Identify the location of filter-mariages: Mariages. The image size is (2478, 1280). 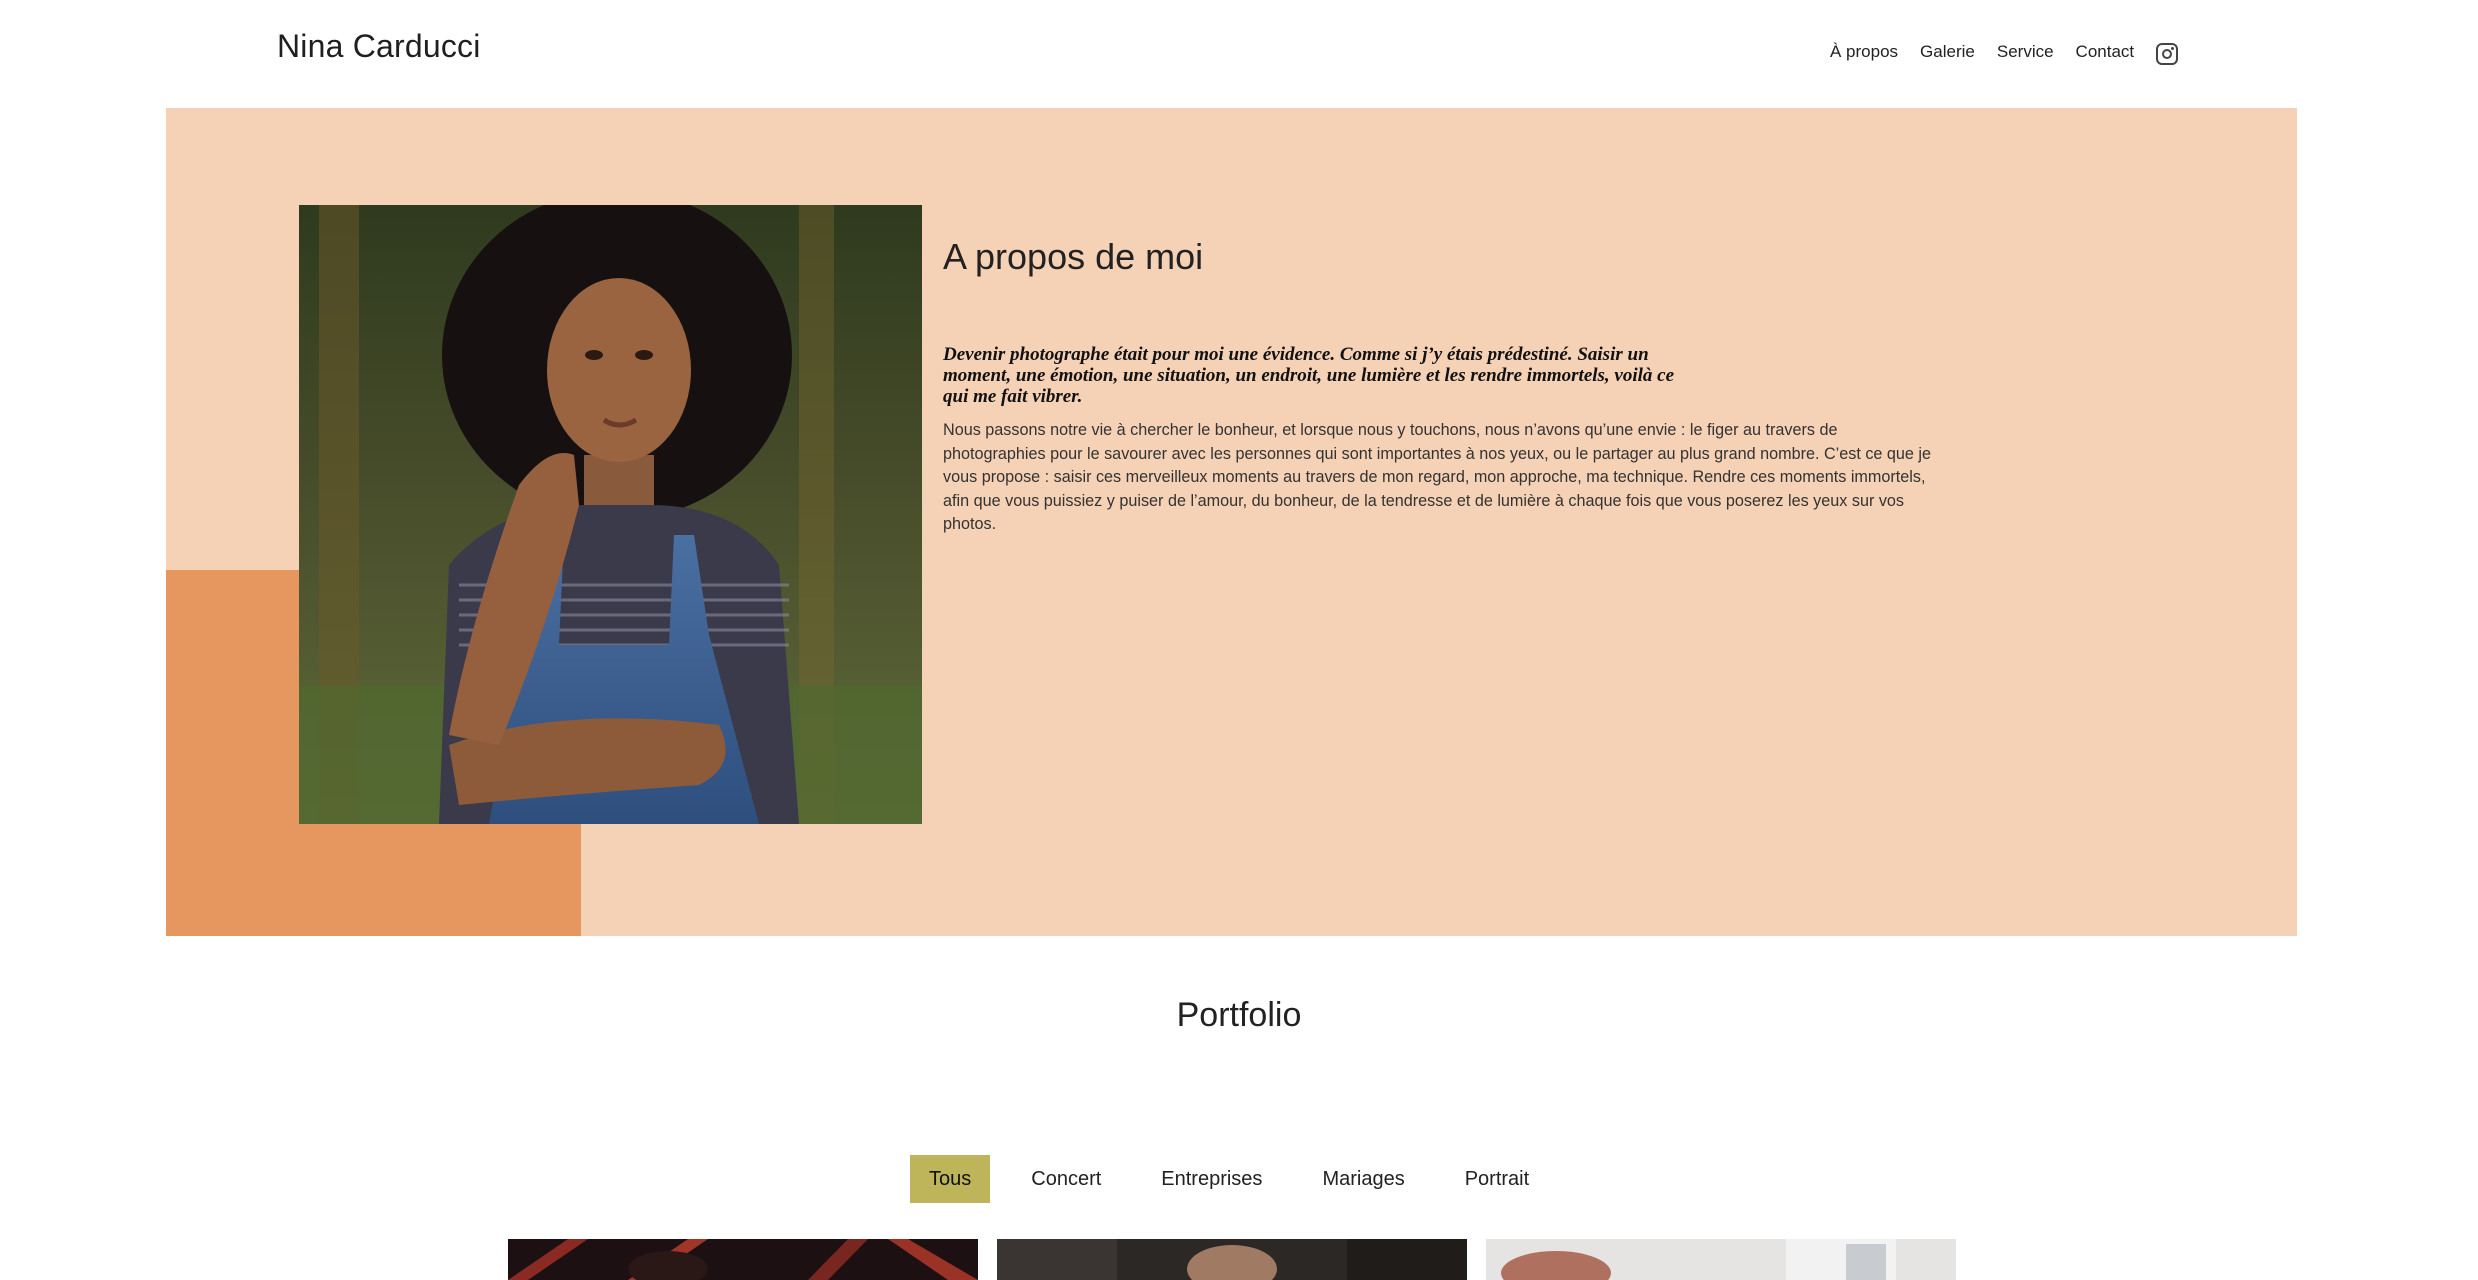
(1363, 1179).